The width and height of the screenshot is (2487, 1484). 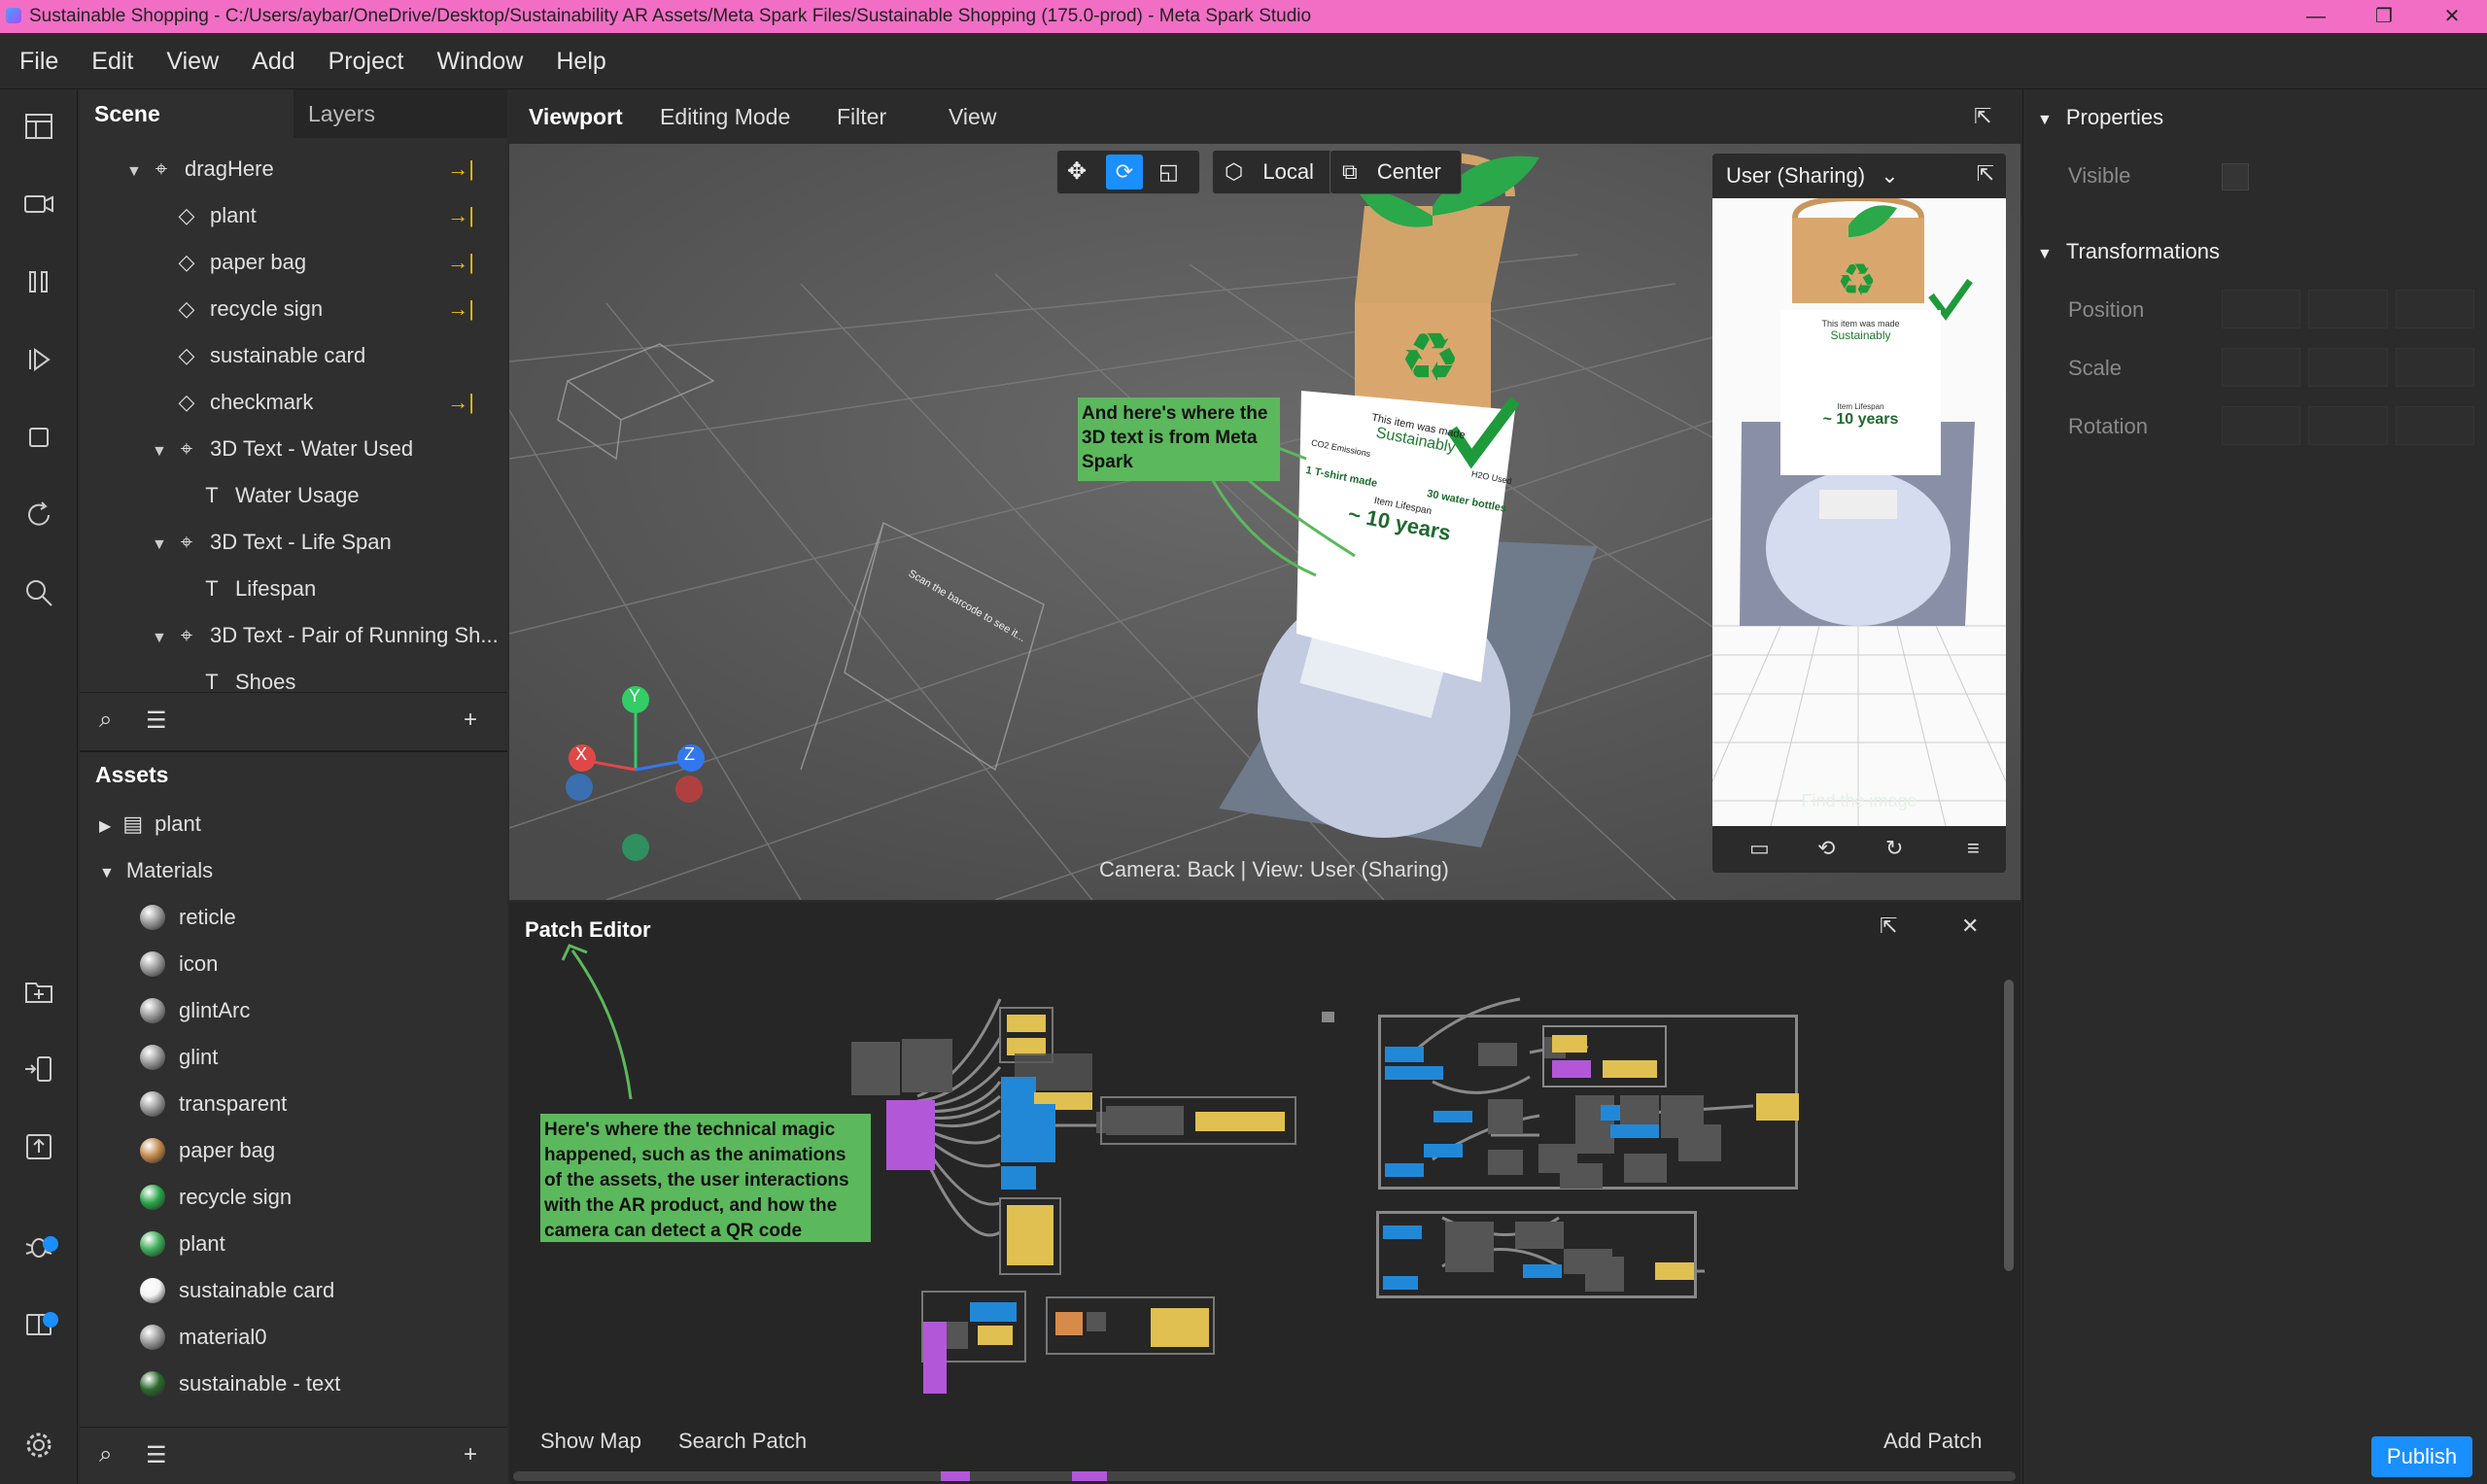 I want to click on rotate-device-icon: ↻, so click(x=1894, y=848).